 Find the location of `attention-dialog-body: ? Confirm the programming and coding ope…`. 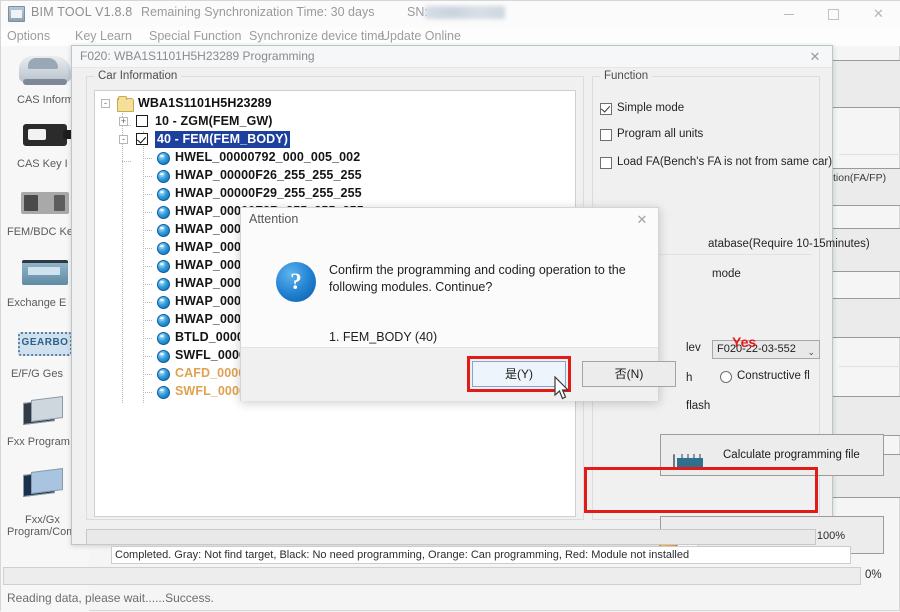

attention-dialog-body: ? Confirm the programming and coding ope… is located at coordinates (449, 290).